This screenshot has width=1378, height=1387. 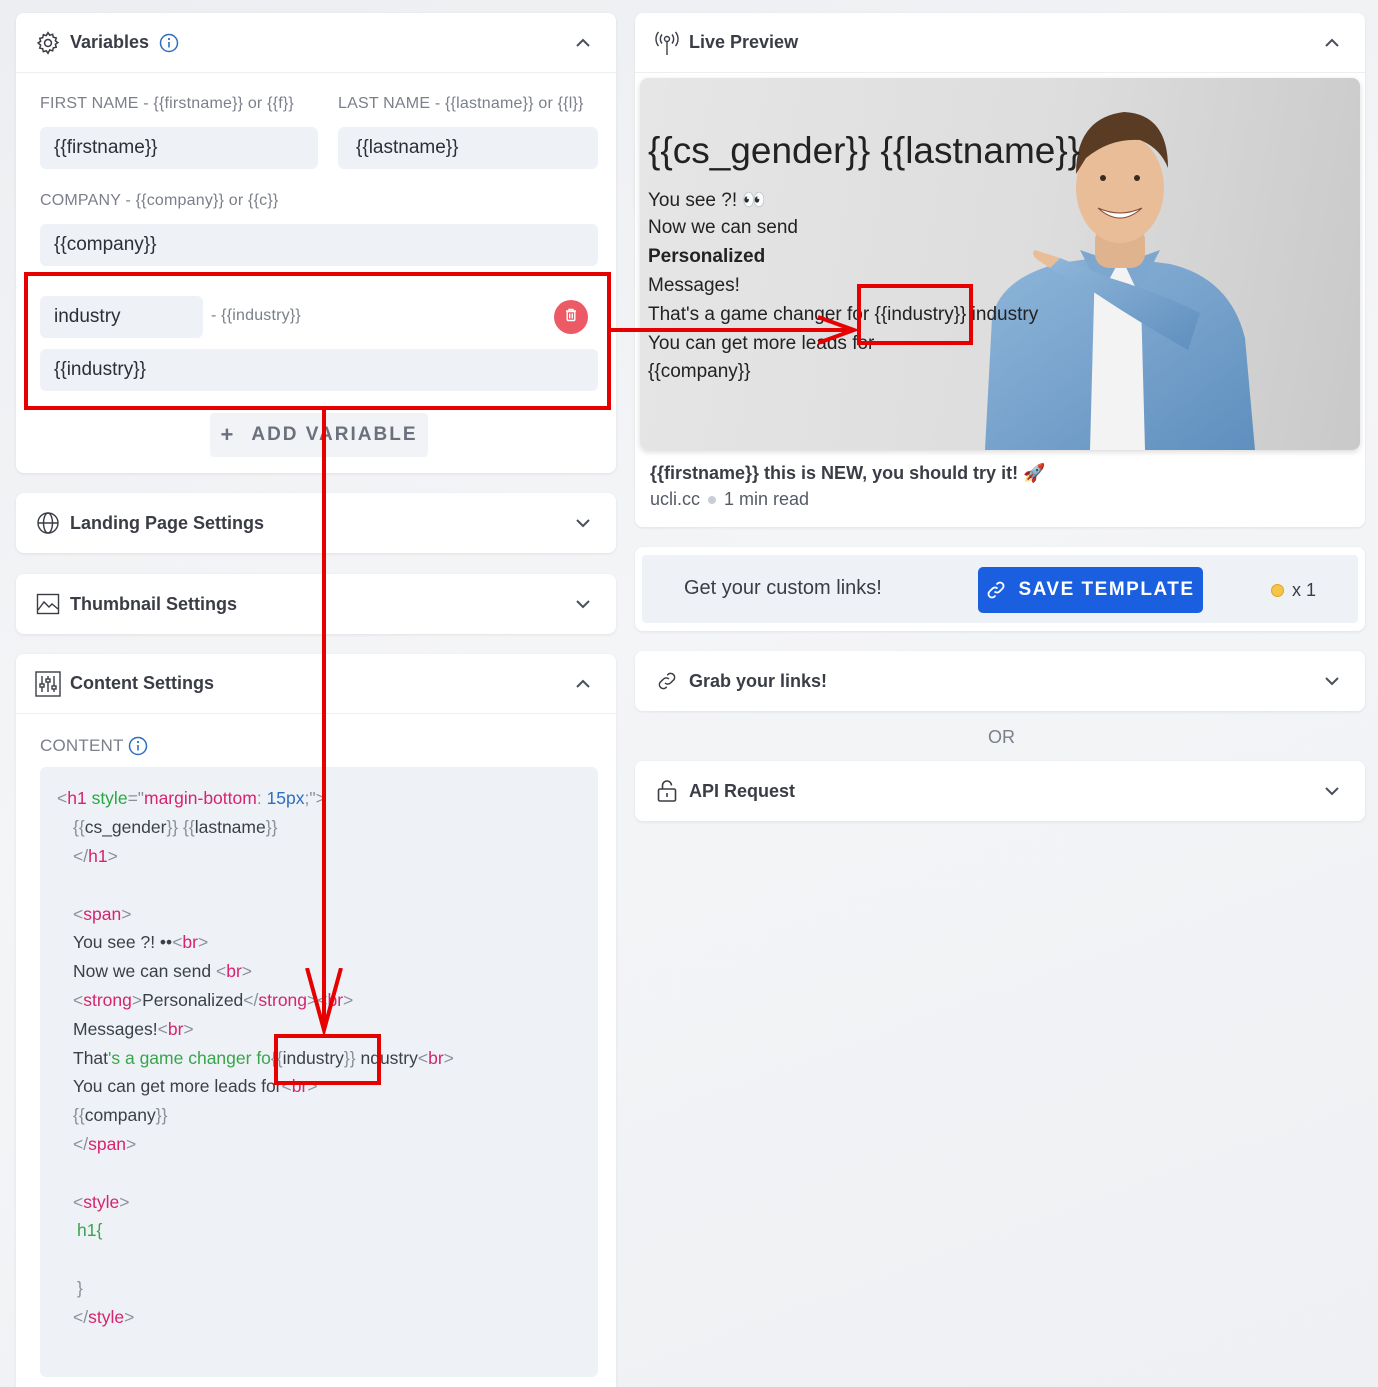 I want to click on thumbnail-title: Thumbnail Settings, so click(x=154, y=603).